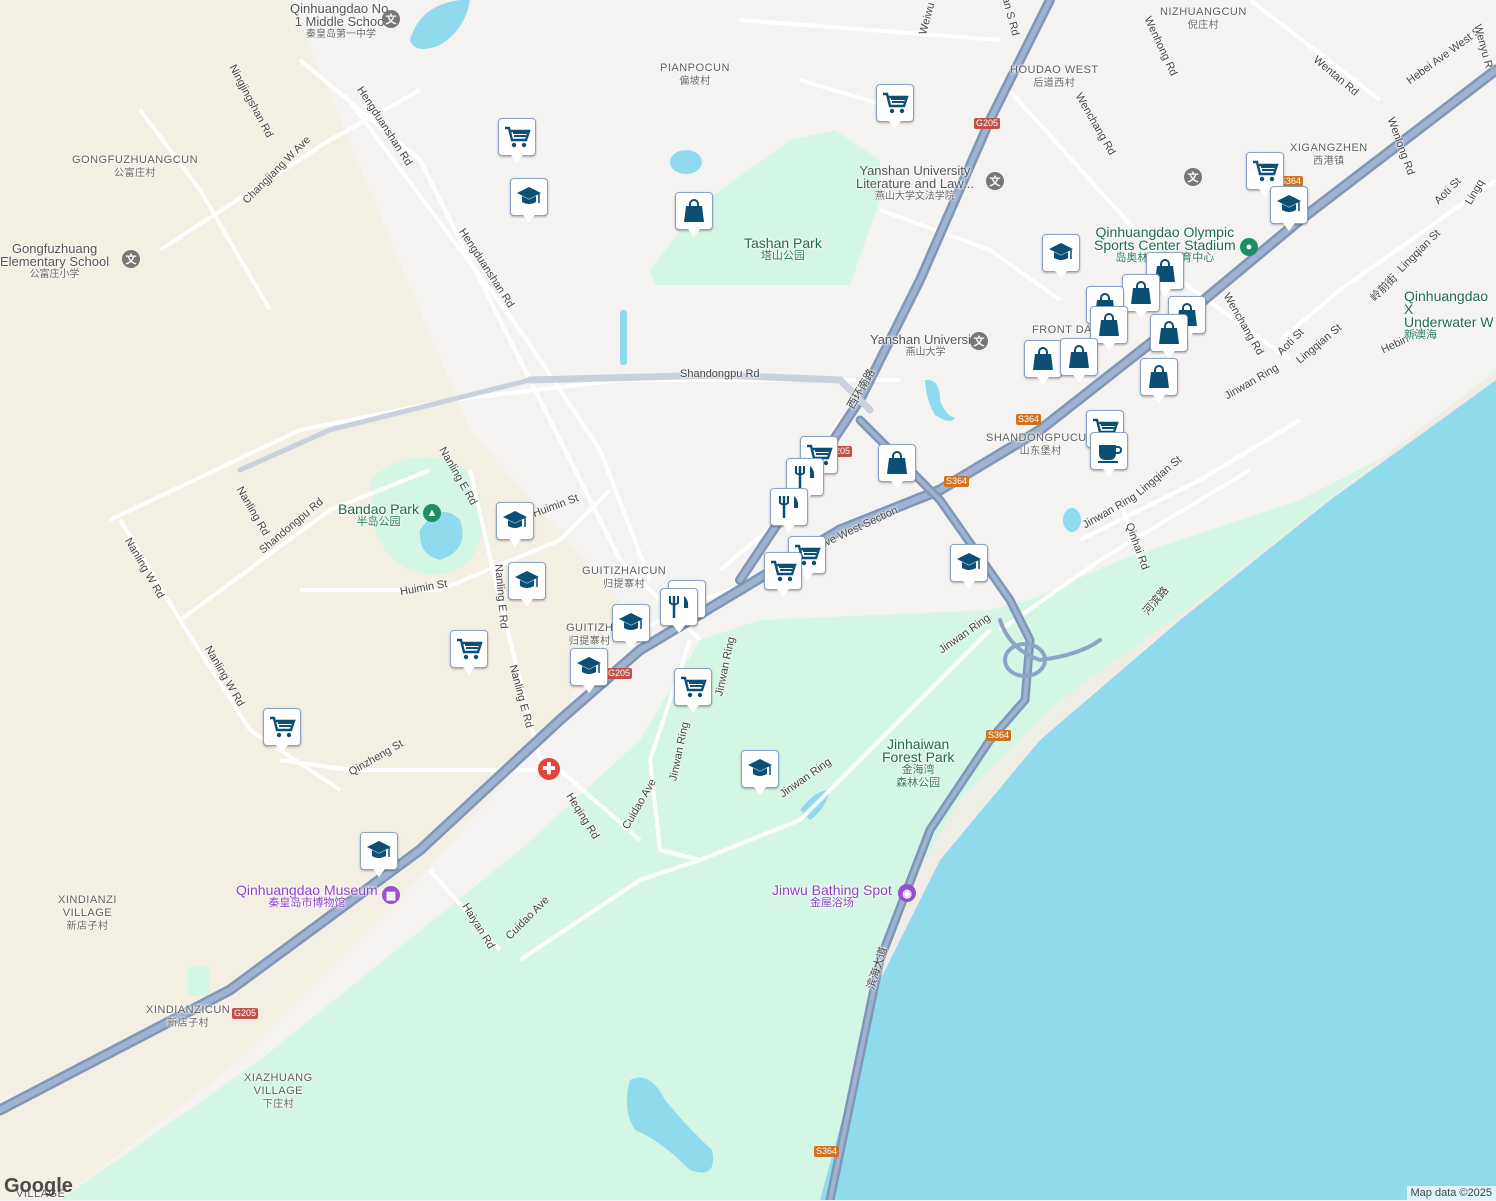 The image size is (1496, 1201). What do you see at coordinates (956, 481) in the screenshot?
I see `shield-s364-c: S364` at bounding box center [956, 481].